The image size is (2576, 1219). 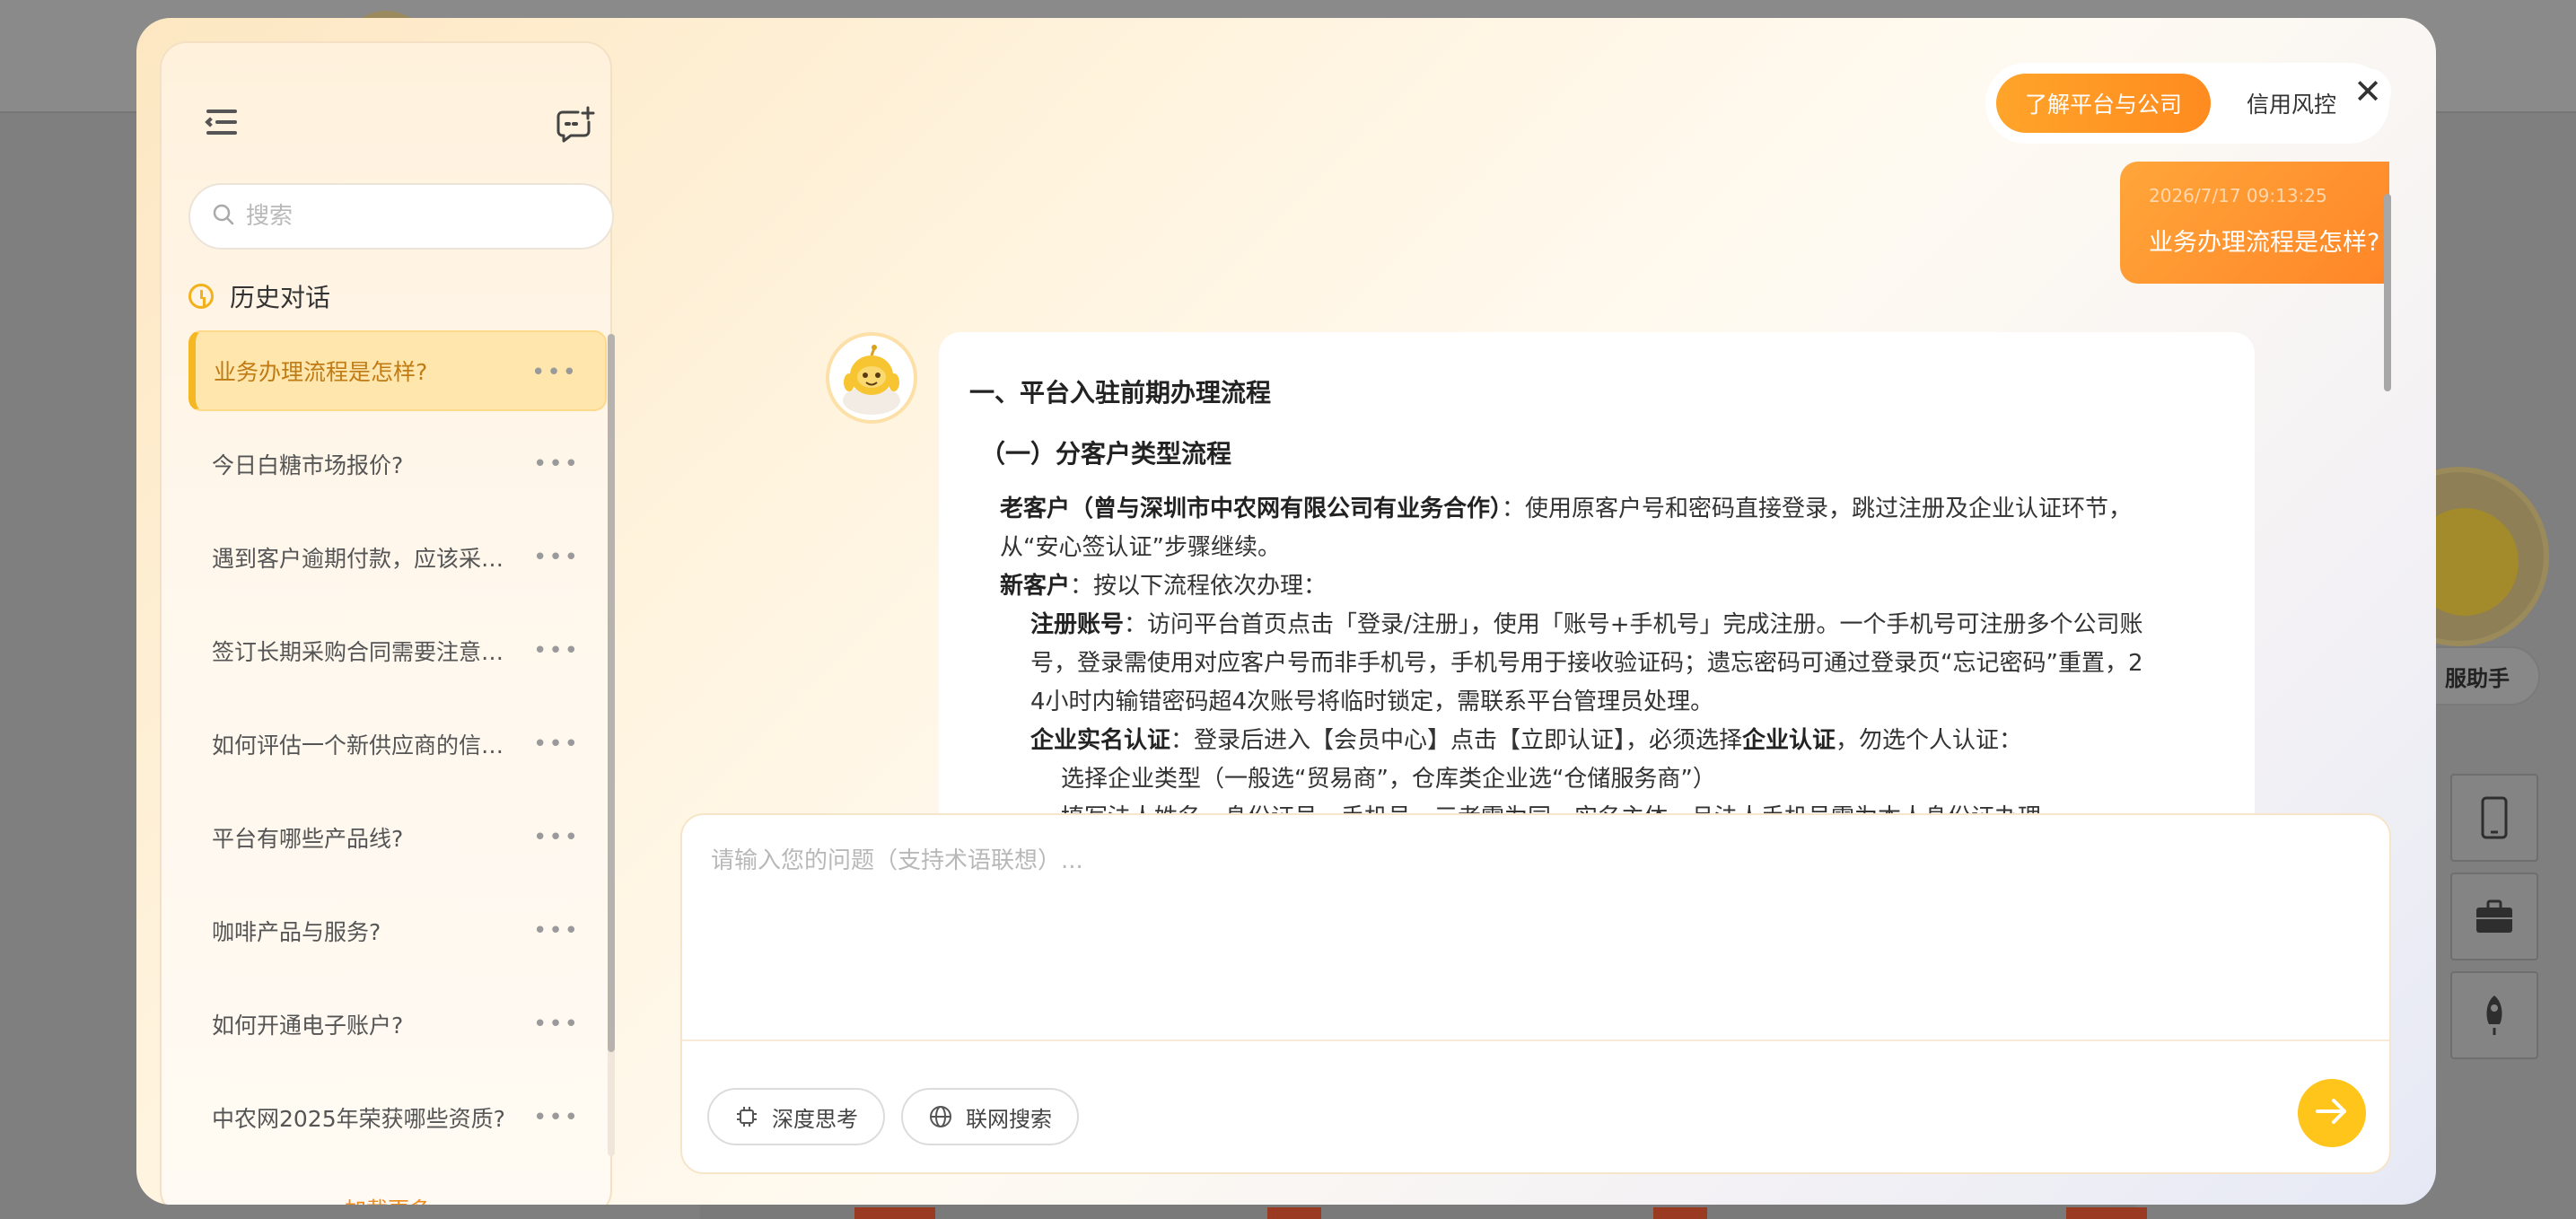 I want to click on search-input, so click(x=416, y=217).